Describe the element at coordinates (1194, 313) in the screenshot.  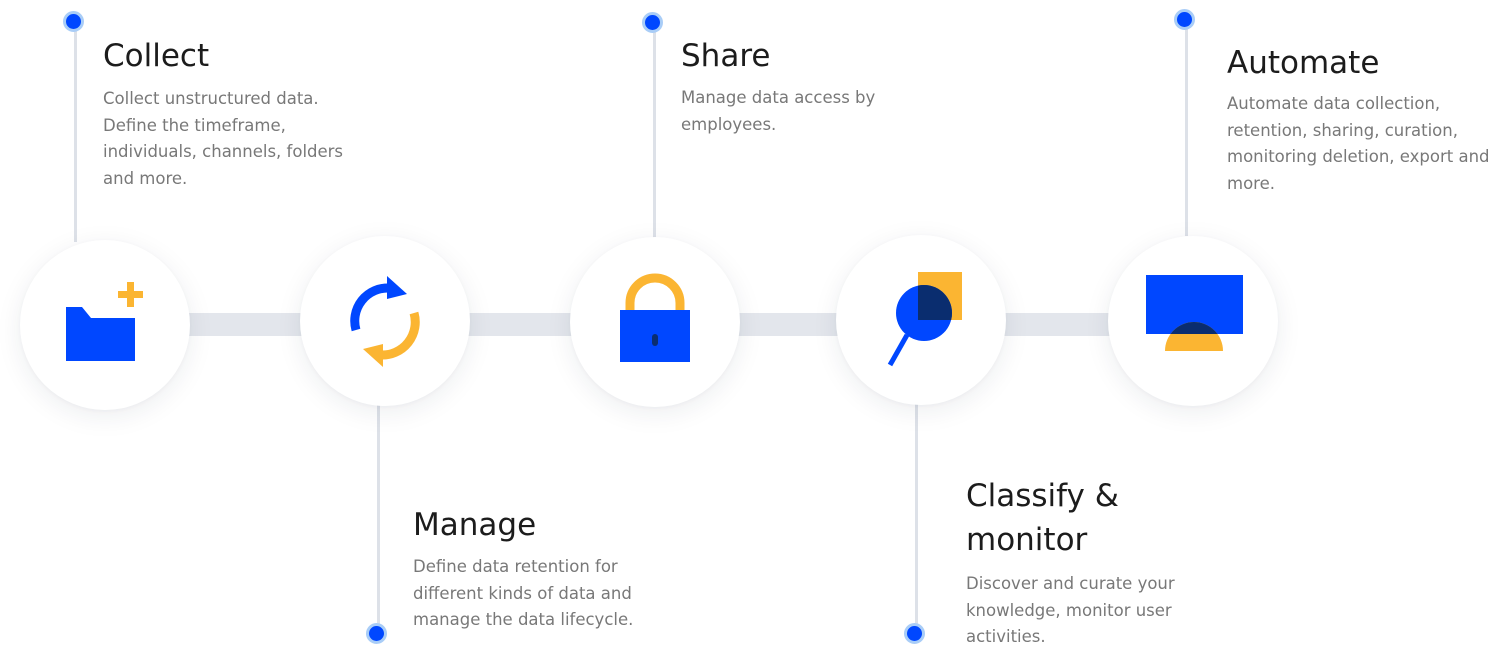
I see `monitor-icon` at that location.